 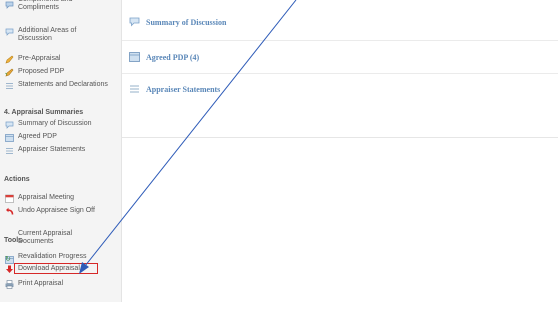 I want to click on section-heading-appraisal-summaries: 4. Appraisal Summaries, so click(x=44, y=112).